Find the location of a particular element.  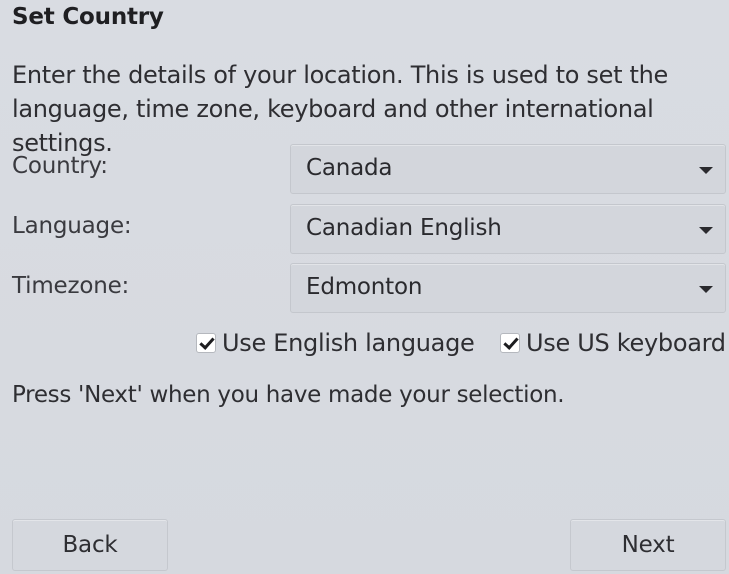

back-button: Back is located at coordinates (90, 545).